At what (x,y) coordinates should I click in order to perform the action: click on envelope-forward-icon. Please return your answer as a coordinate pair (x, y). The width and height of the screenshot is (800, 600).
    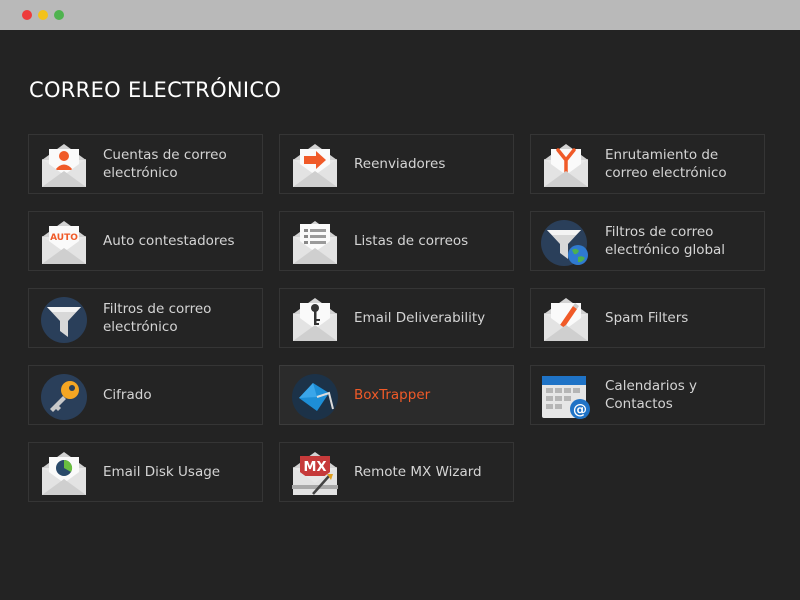
    Looking at the image, I should click on (315, 165).